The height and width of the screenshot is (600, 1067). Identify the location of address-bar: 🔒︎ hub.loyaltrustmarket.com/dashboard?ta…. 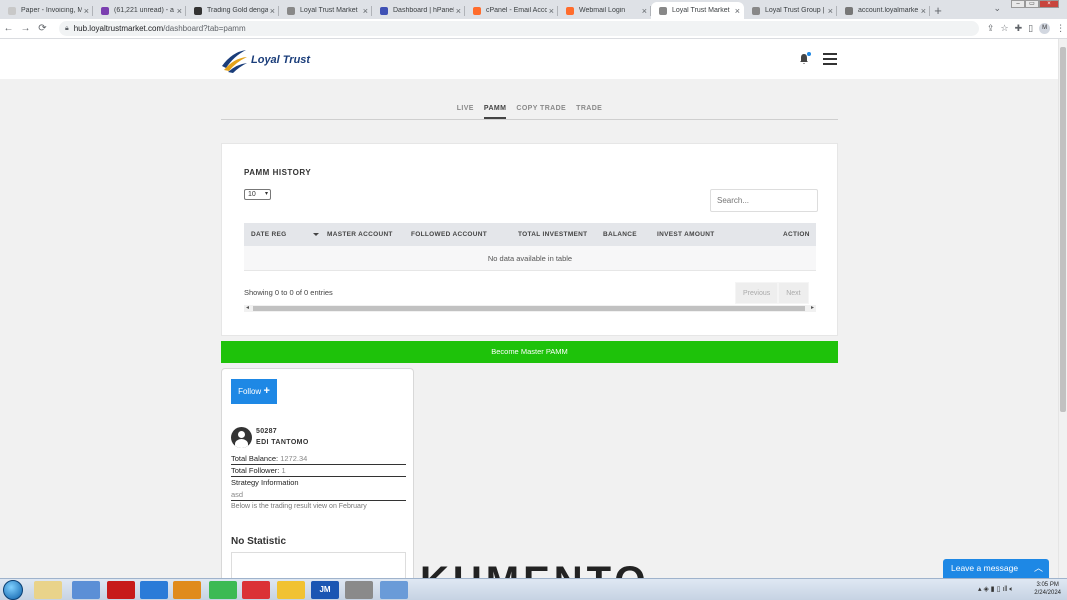
(519, 28).